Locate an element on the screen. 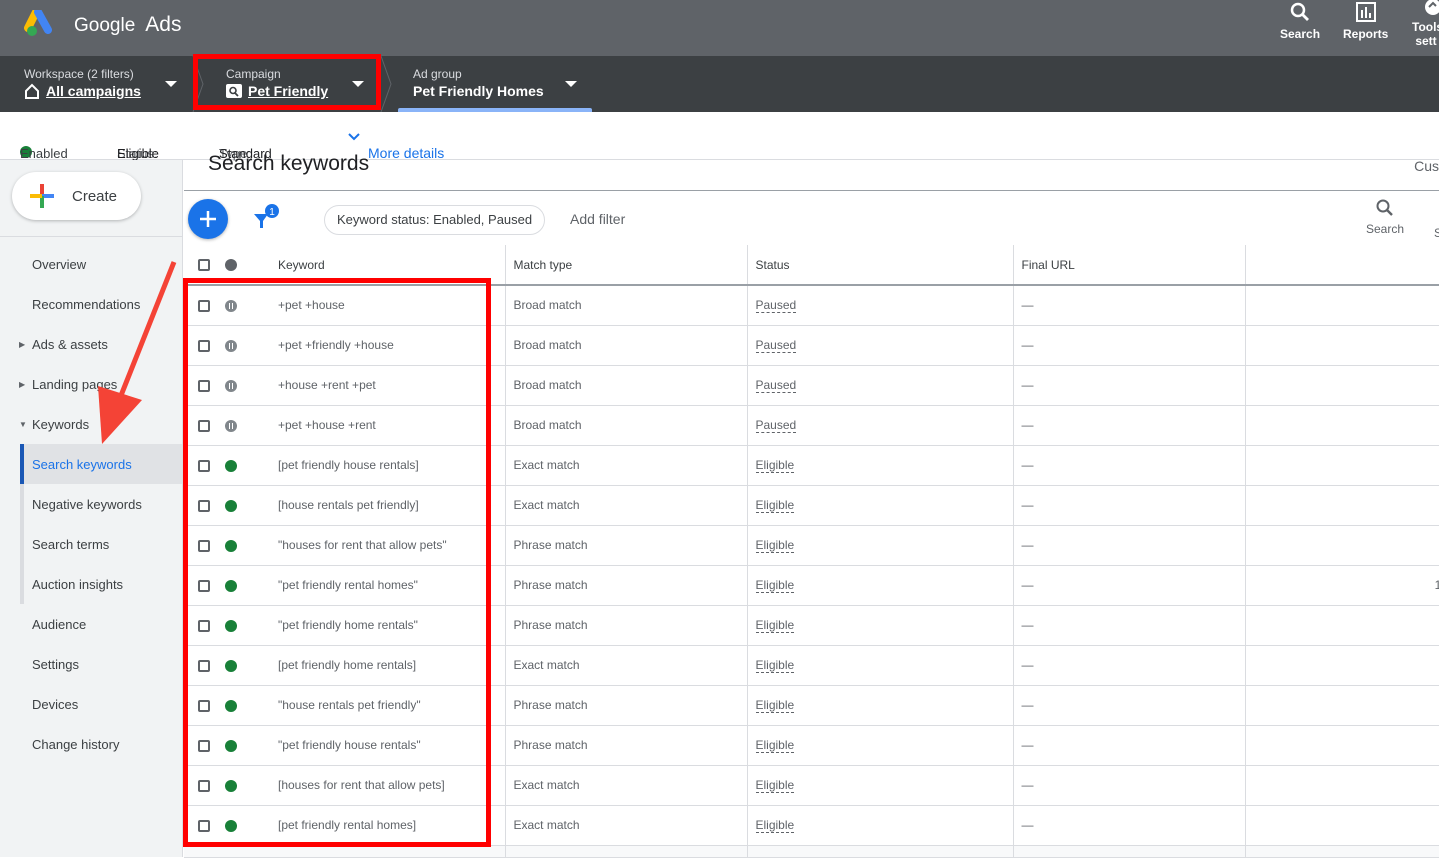  table-row: +house +rent +pet Broad match Paused — is located at coordinates (811, 385).